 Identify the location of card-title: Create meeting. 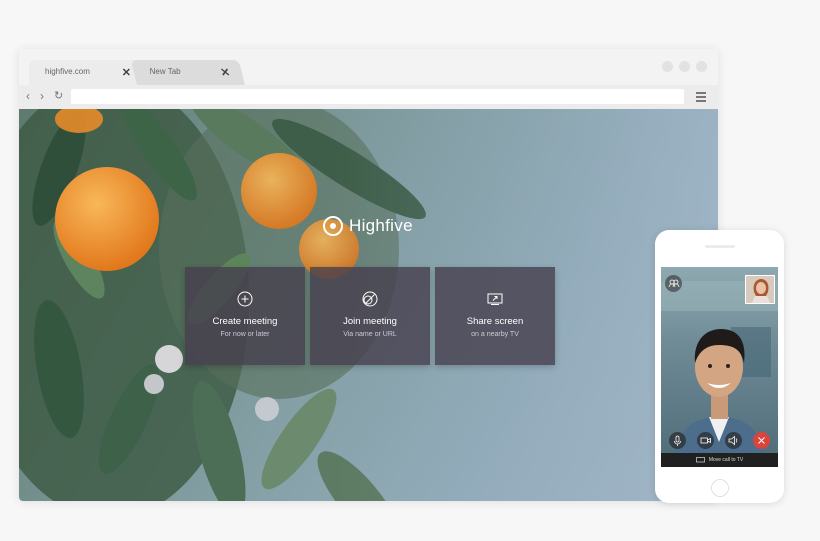
(245, 321).